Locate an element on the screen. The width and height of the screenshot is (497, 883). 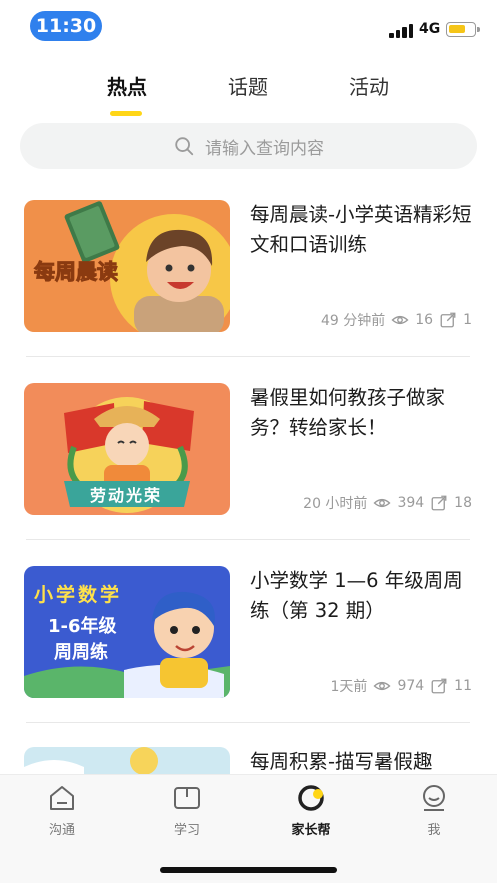
home-indicator is located at coordinates (248, 870).